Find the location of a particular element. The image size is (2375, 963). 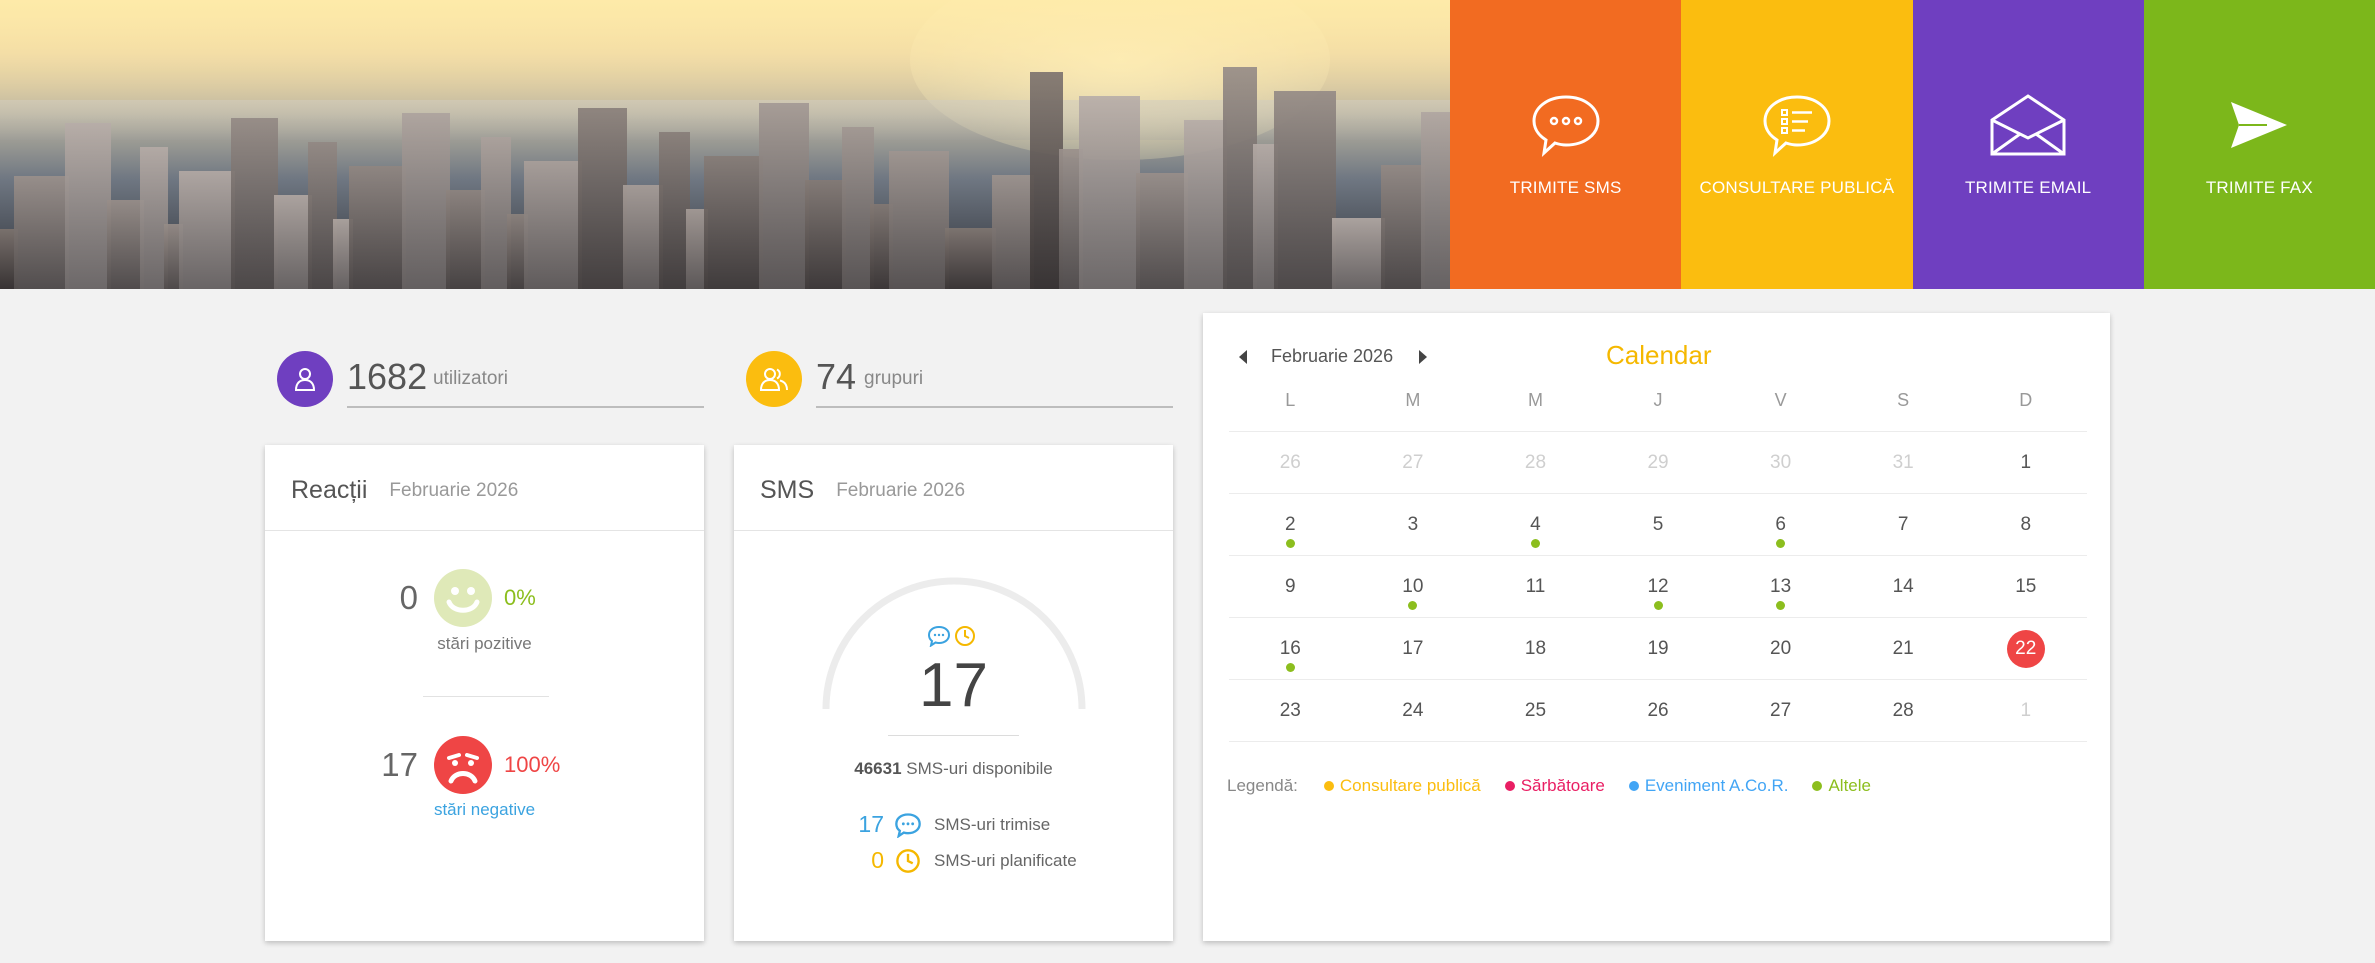

send-fax-label: TRIMITE FAX is located at coordinates (2259, 187).